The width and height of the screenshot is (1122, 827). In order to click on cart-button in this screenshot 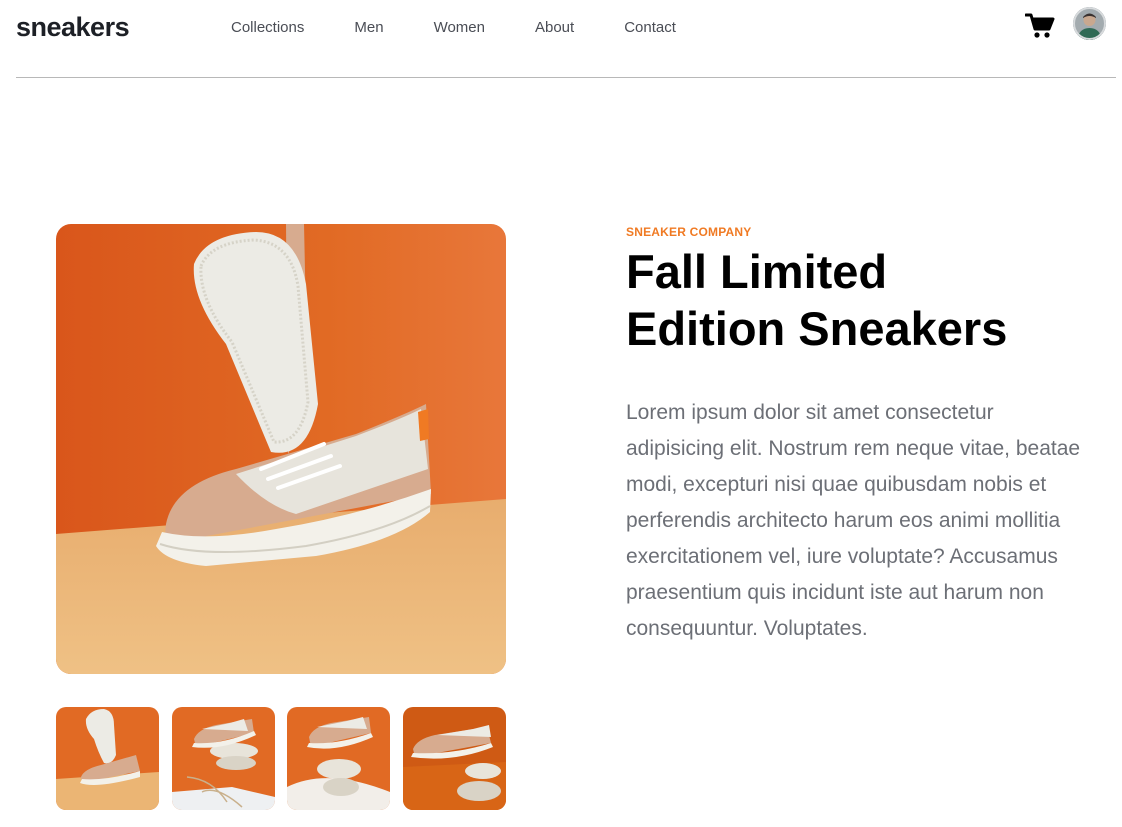, I will do `click(1039, 26)`.